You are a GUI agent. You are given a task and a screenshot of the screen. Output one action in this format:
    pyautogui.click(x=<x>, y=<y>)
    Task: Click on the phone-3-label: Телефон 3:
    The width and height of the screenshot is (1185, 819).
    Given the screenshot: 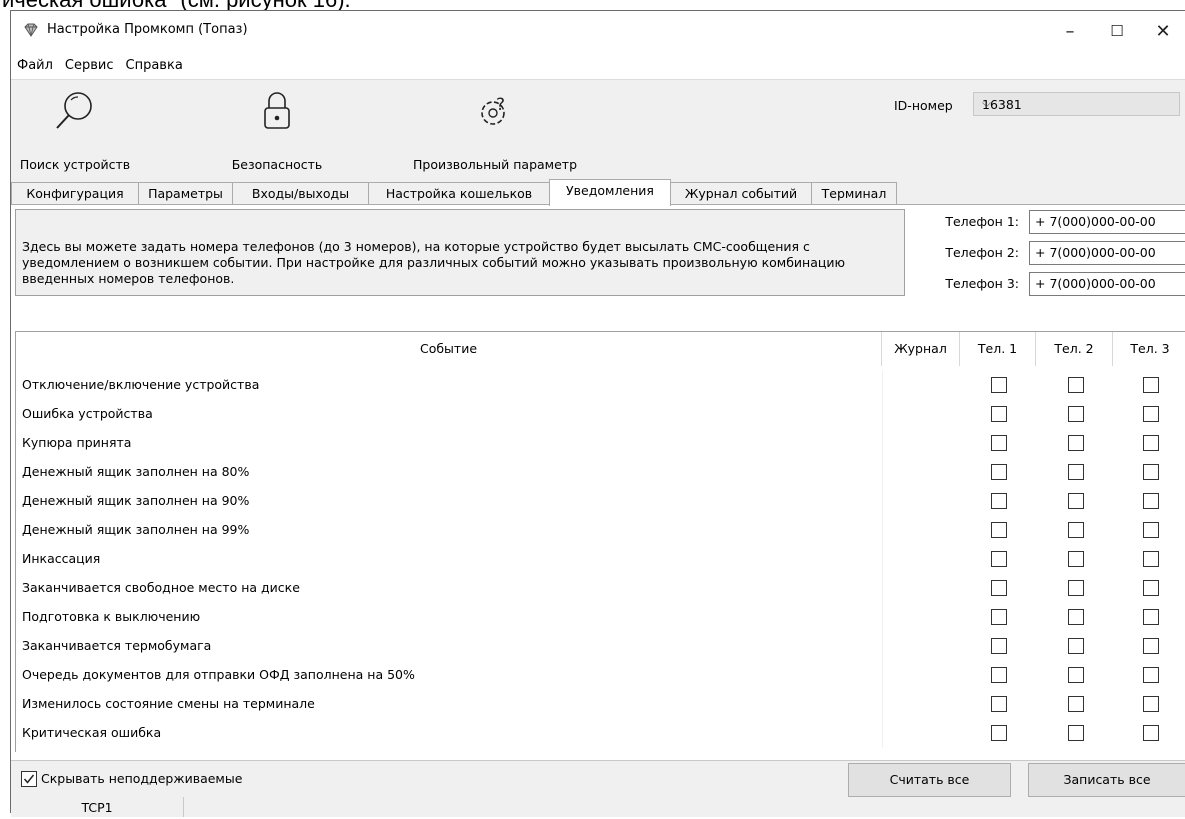 What is the action you would take?
    pyautogui.click(x=982, y=283)
    